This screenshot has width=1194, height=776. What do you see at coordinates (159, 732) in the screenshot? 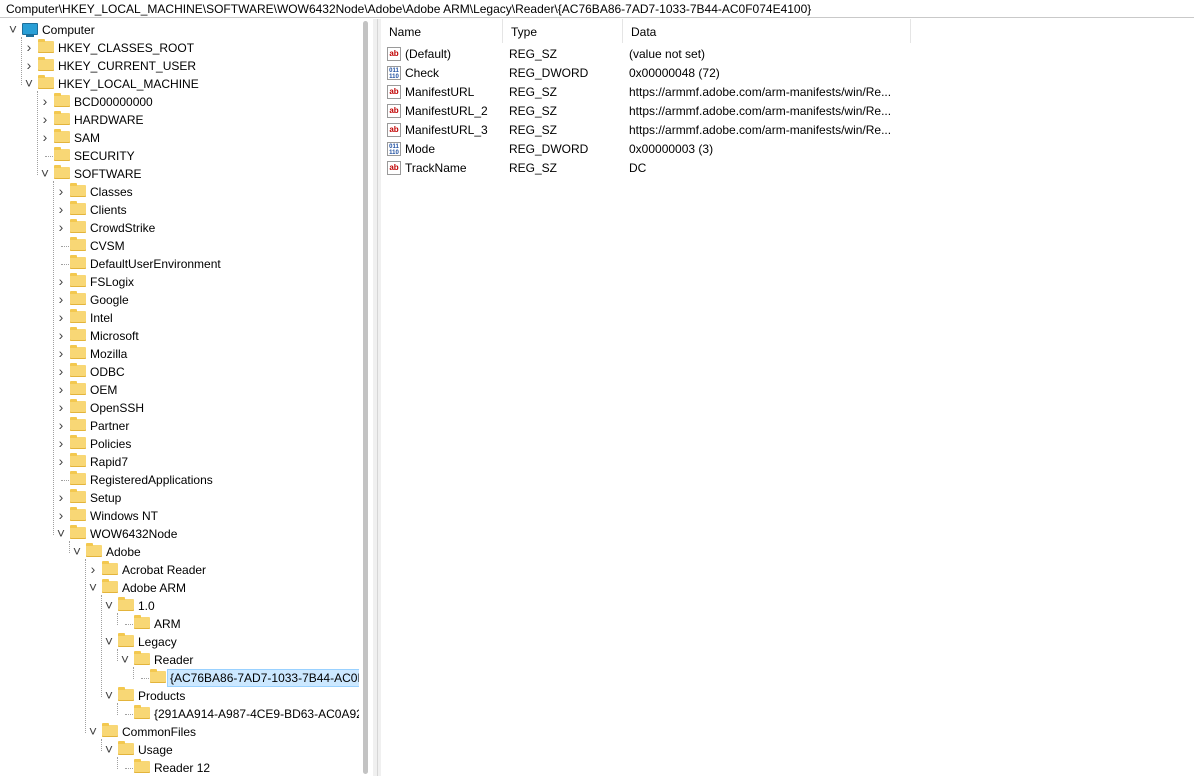
I see `tree-node-label: CommonFiles` at bounding box center [159, 732].